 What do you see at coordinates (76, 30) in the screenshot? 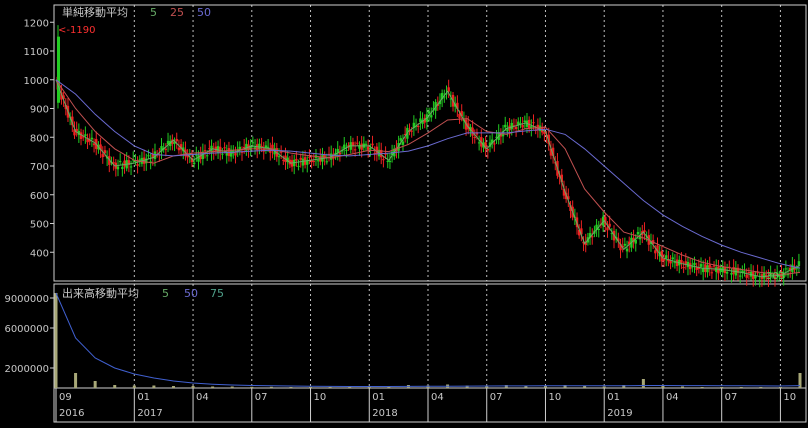
I see `high-price-marker: <-1190` at bounding box center [76, 30].